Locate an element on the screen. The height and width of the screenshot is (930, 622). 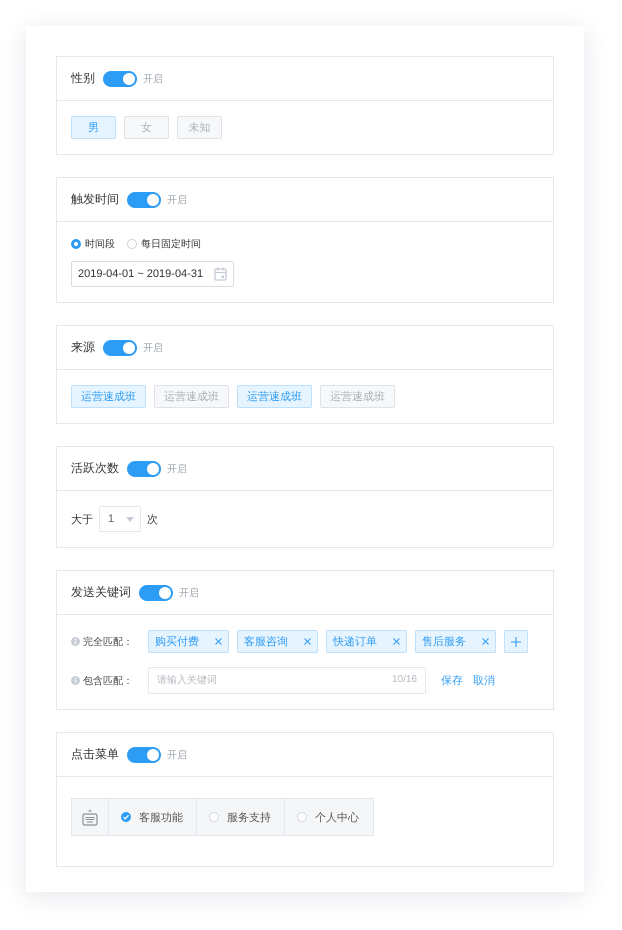
field-label: 完全匹配： is located at coordinates (108, 642).